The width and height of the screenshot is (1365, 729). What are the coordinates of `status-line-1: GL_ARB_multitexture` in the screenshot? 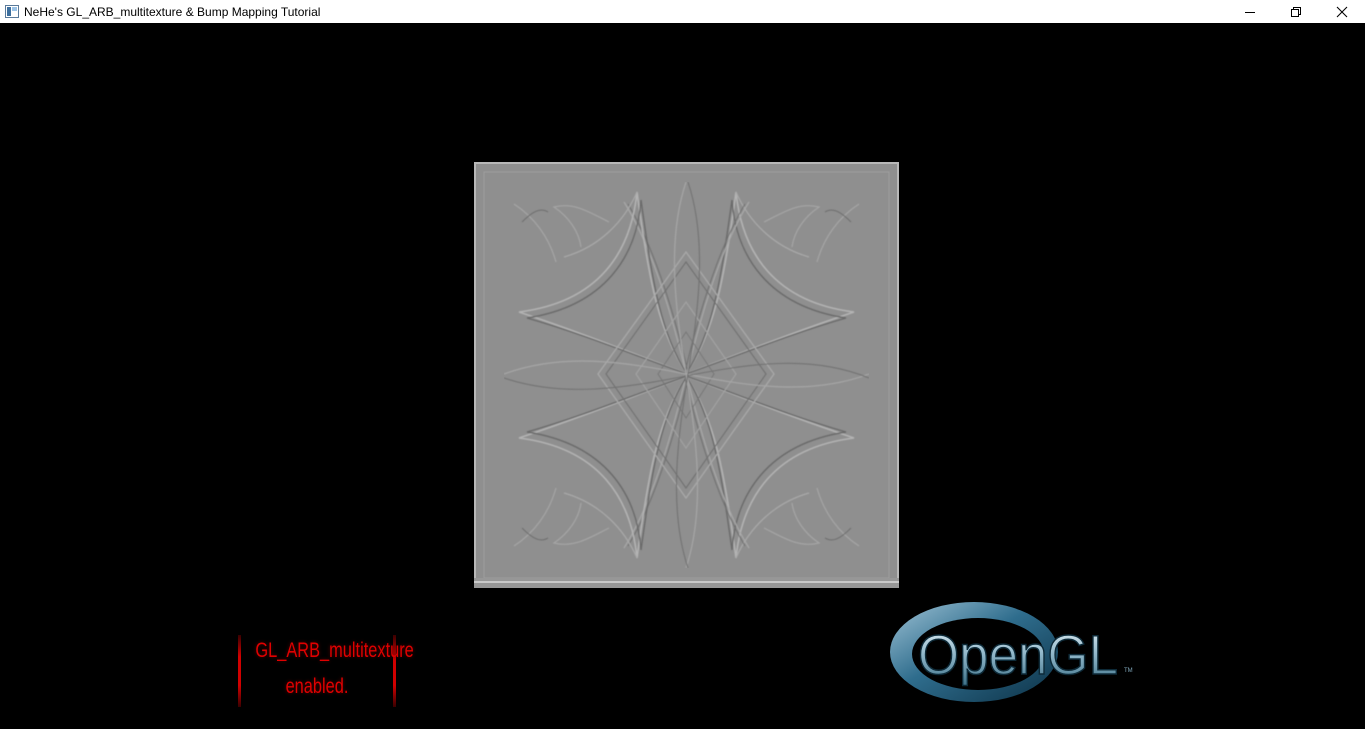 It's located at (334, 650).